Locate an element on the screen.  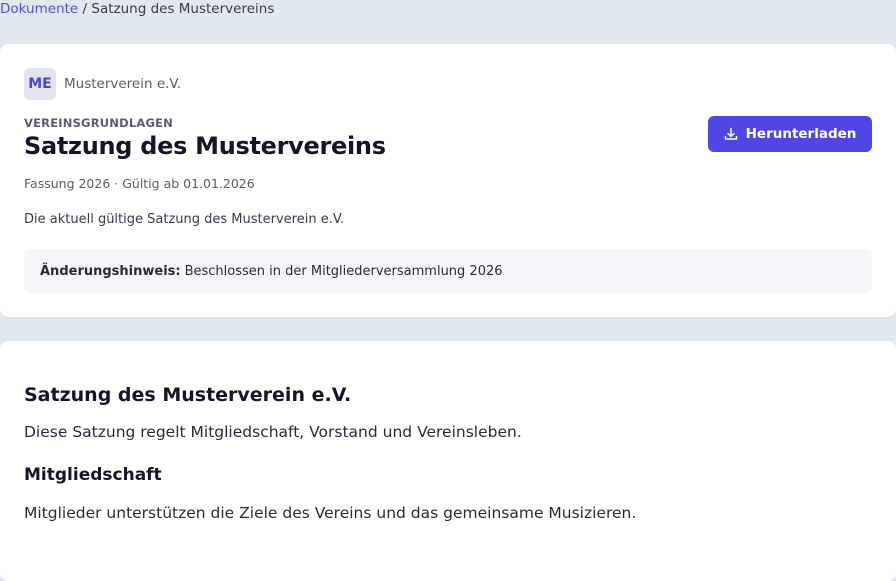
document-category: VEREINSGRUNDLAGEN is located at coordinates (99, 123).